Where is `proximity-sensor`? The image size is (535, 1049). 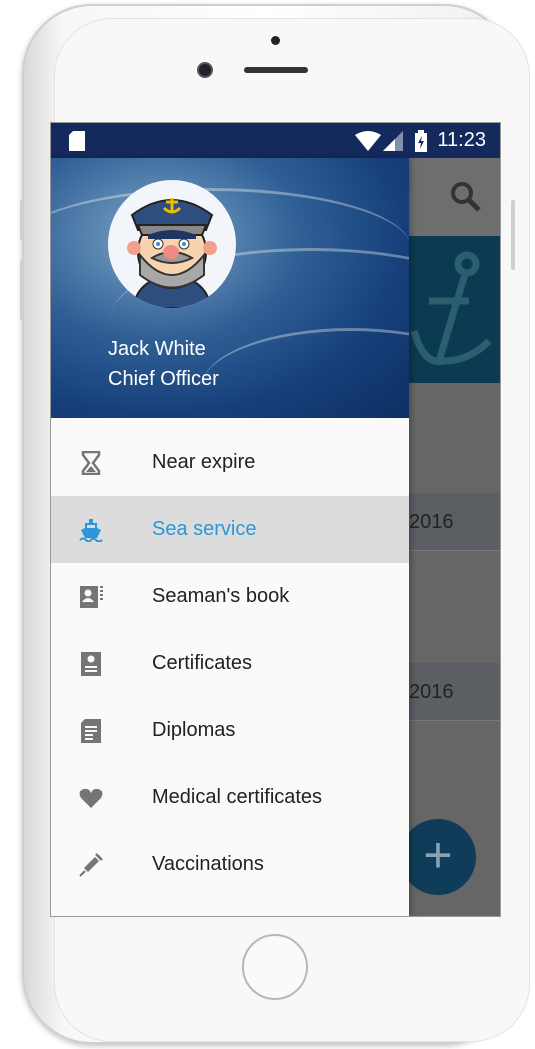
proximity-sensor is located at coordinates (275, 40).